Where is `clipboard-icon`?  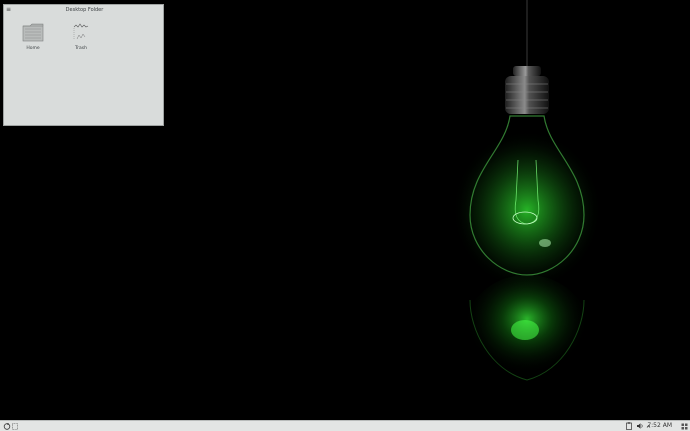 clipboard-icon is located at coordinates (629, 426).